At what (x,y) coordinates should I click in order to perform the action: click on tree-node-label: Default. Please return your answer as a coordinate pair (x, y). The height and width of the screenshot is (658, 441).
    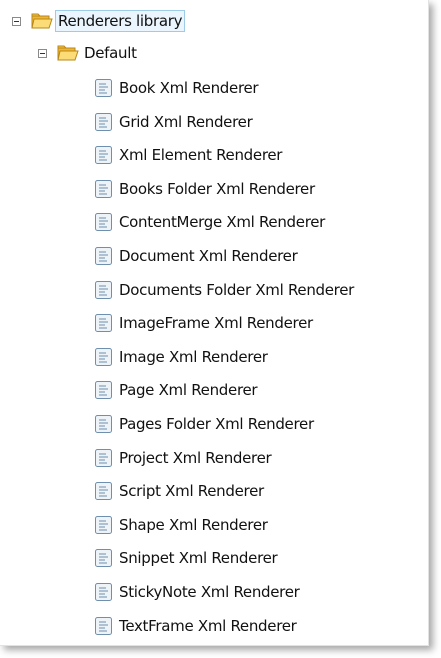
    Looking at the image, I should click on (110, 53).